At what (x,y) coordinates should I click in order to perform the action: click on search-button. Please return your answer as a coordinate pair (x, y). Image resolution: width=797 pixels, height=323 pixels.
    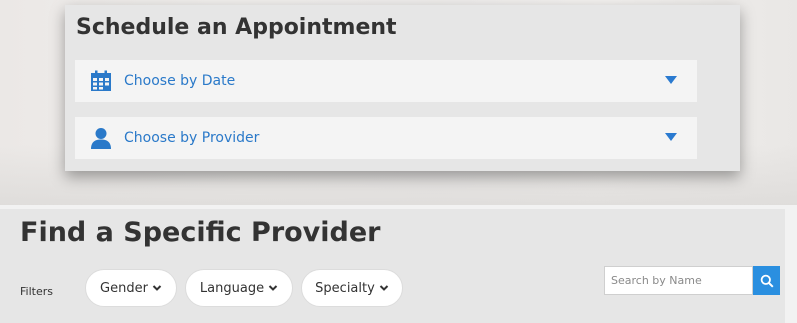
    Looking at the image, I should click on (766, 280).